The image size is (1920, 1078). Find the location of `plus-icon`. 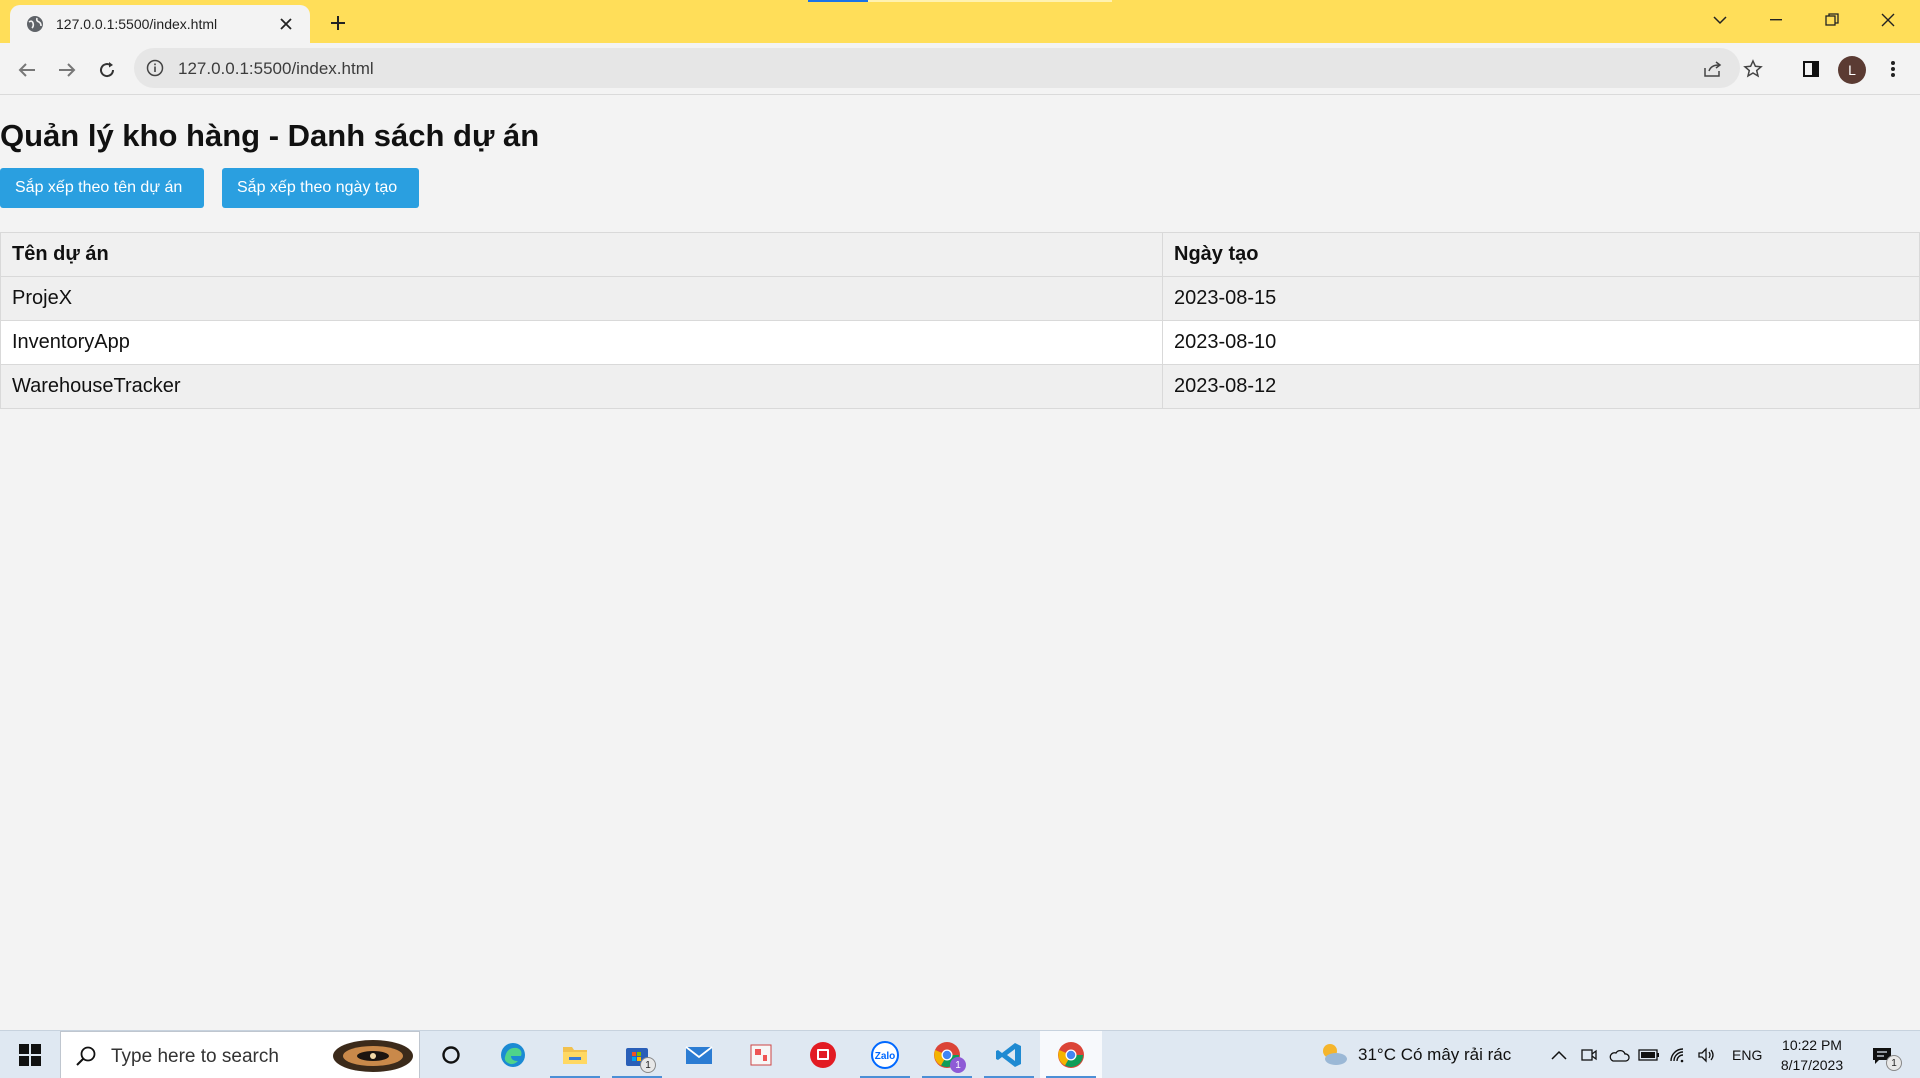

plus-icon is located at coordinates (338, 23).